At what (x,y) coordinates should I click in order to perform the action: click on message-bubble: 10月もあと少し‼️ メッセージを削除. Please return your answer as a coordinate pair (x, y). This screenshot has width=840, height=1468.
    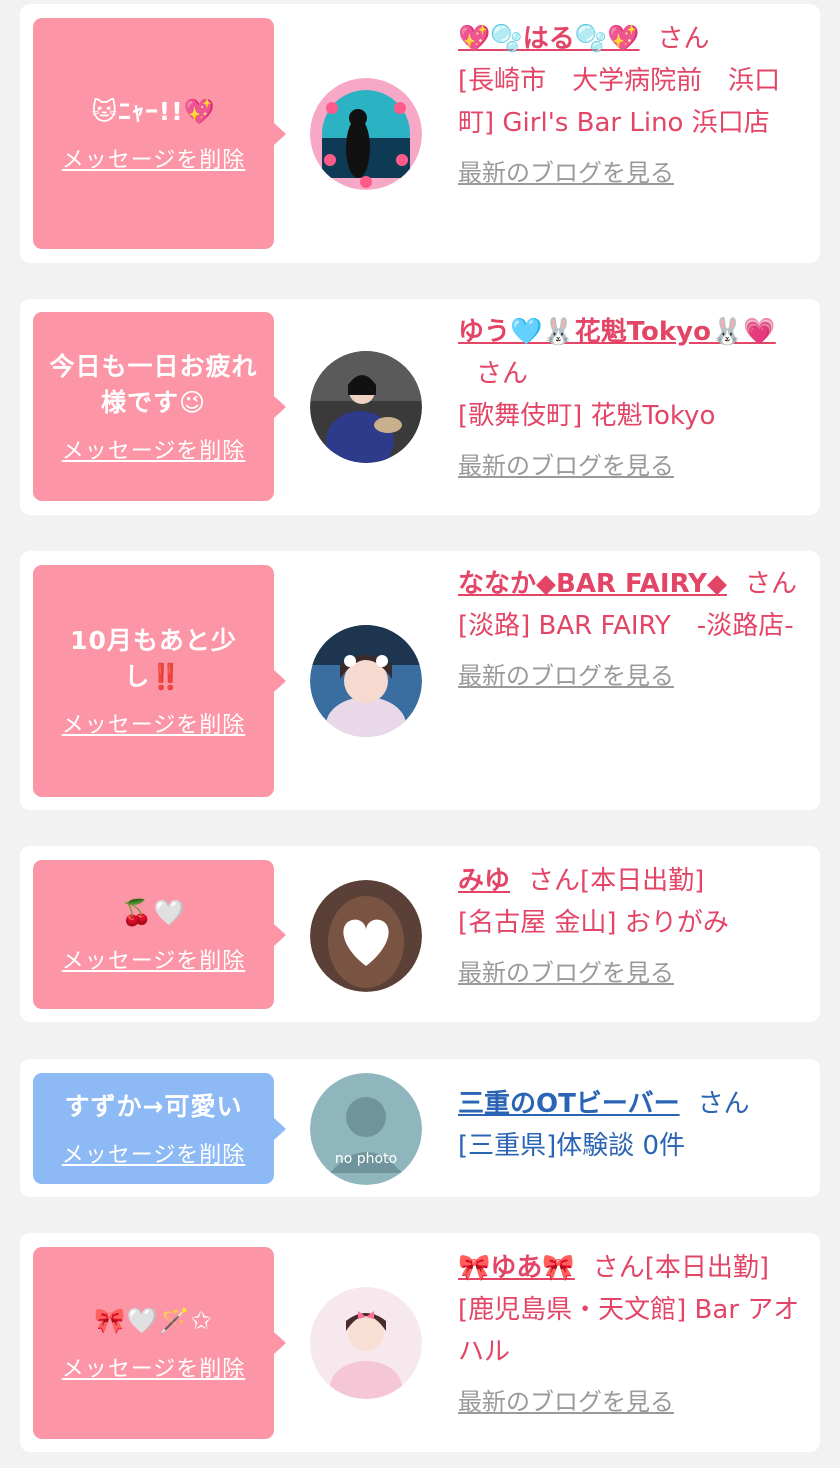
    Looking at the image, I should click on (159, 681).